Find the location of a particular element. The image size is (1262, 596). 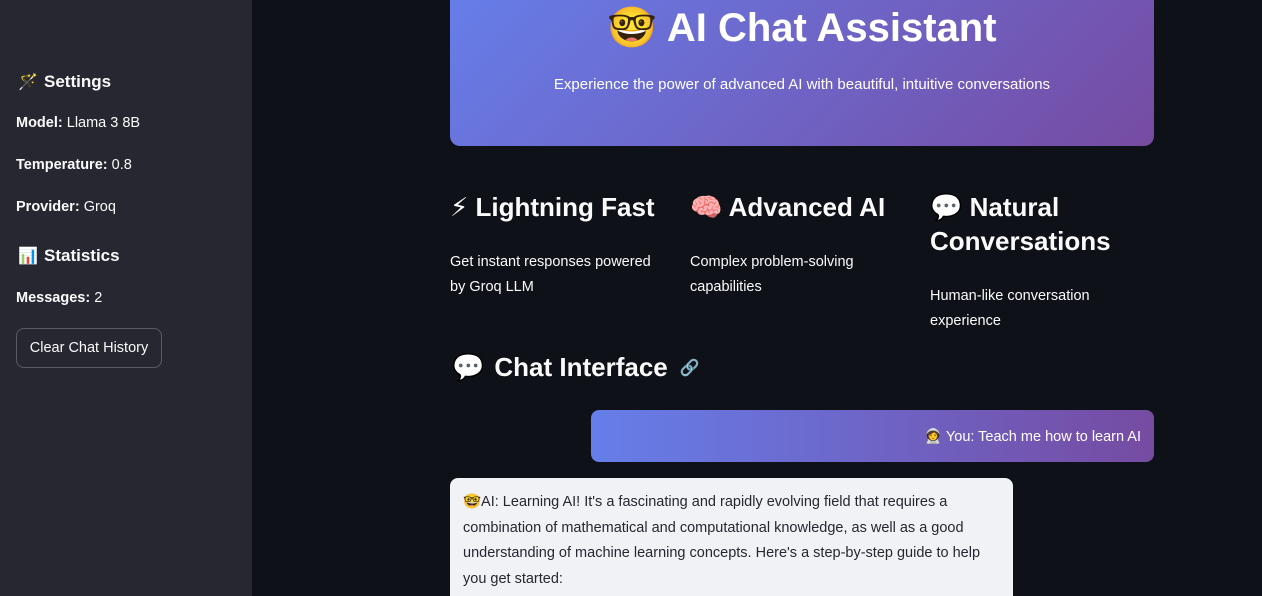

messages-count: Messages: 2 is located at coordinates (59, 298).